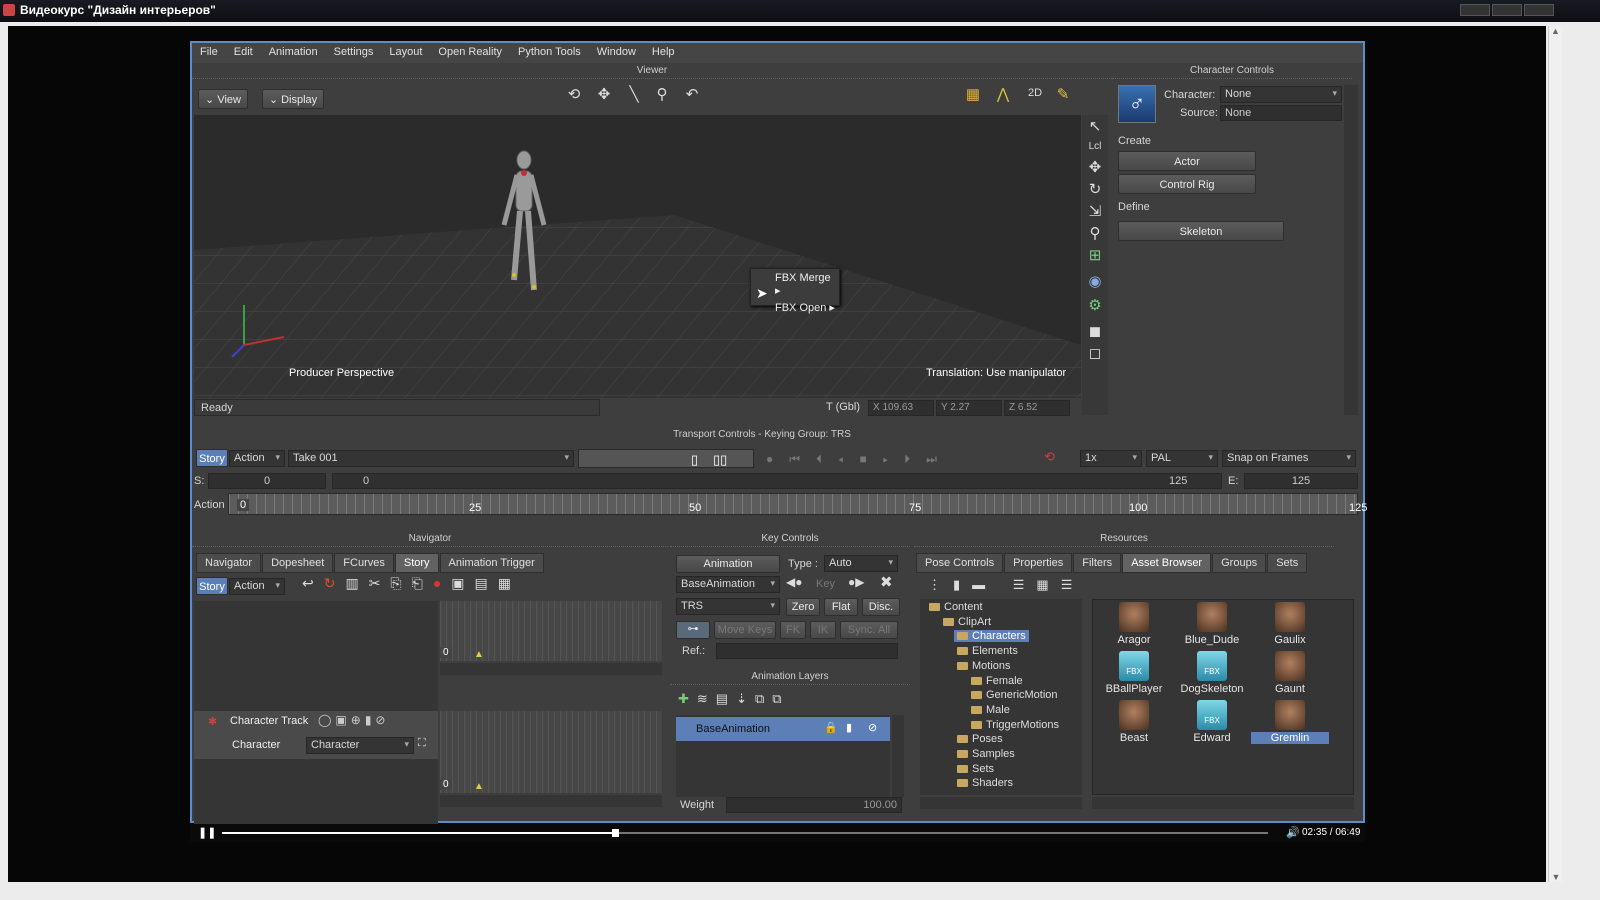 Image resolution: width=1600 pixels, height=900 pixels. I want to click on source-field: None, so click(1281, 113).